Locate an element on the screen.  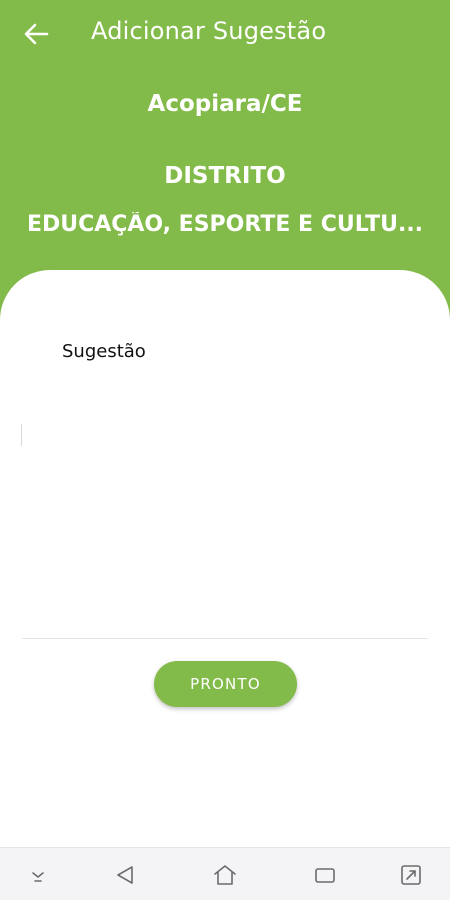
back-button is located at coordinates (36, 34).